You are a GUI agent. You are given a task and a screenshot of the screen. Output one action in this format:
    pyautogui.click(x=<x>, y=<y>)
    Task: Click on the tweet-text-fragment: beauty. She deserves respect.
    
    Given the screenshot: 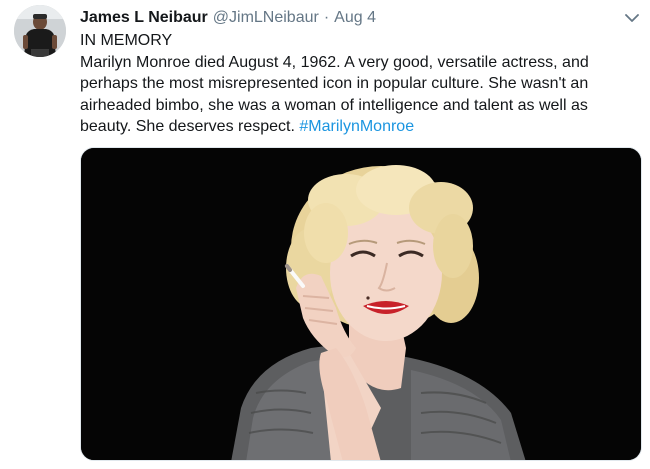 What is the action you would take?
    pyautogui.click(x=190, y=126)
    